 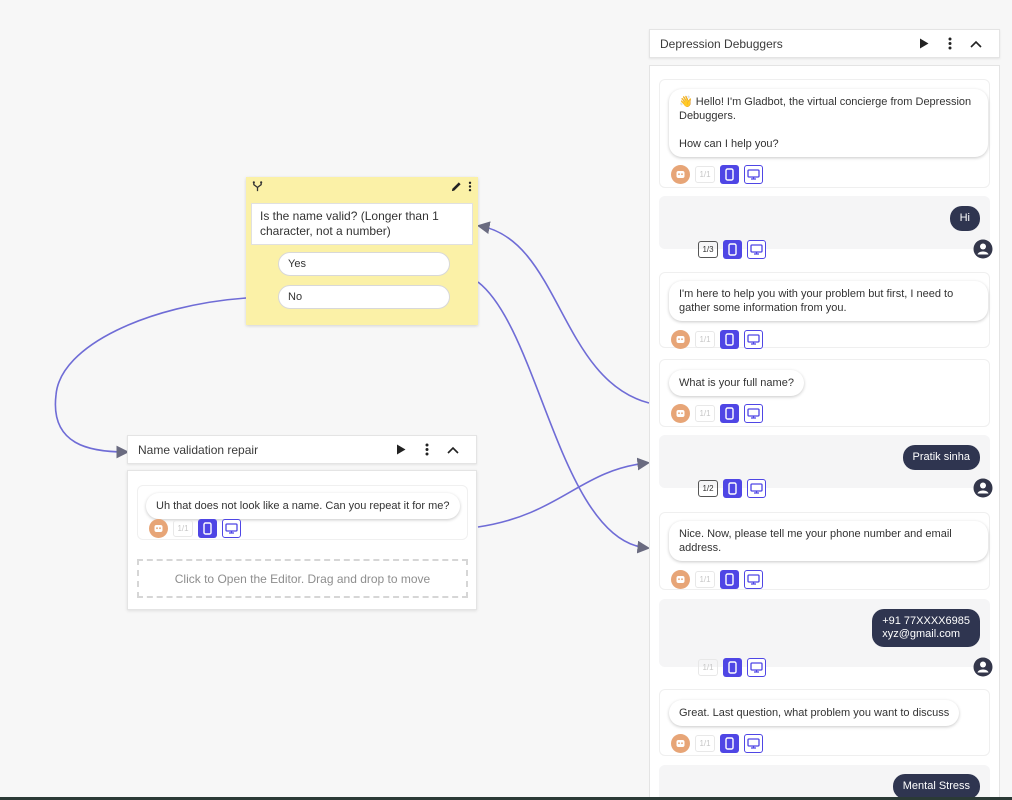 I want to click on connector-condition-yes-to-chat, so click(x=564, y=417).